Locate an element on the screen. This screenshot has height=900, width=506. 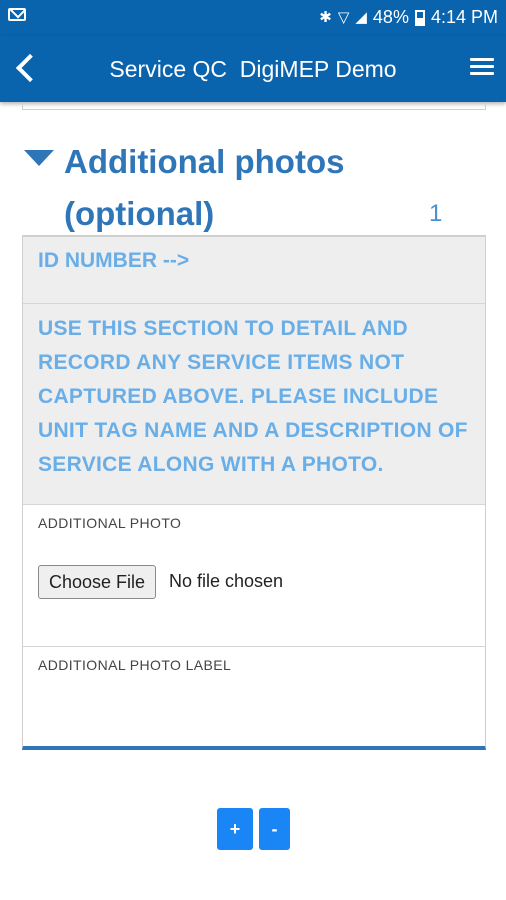
file-status-text: No file chosen is located at coordinates (226, 581).